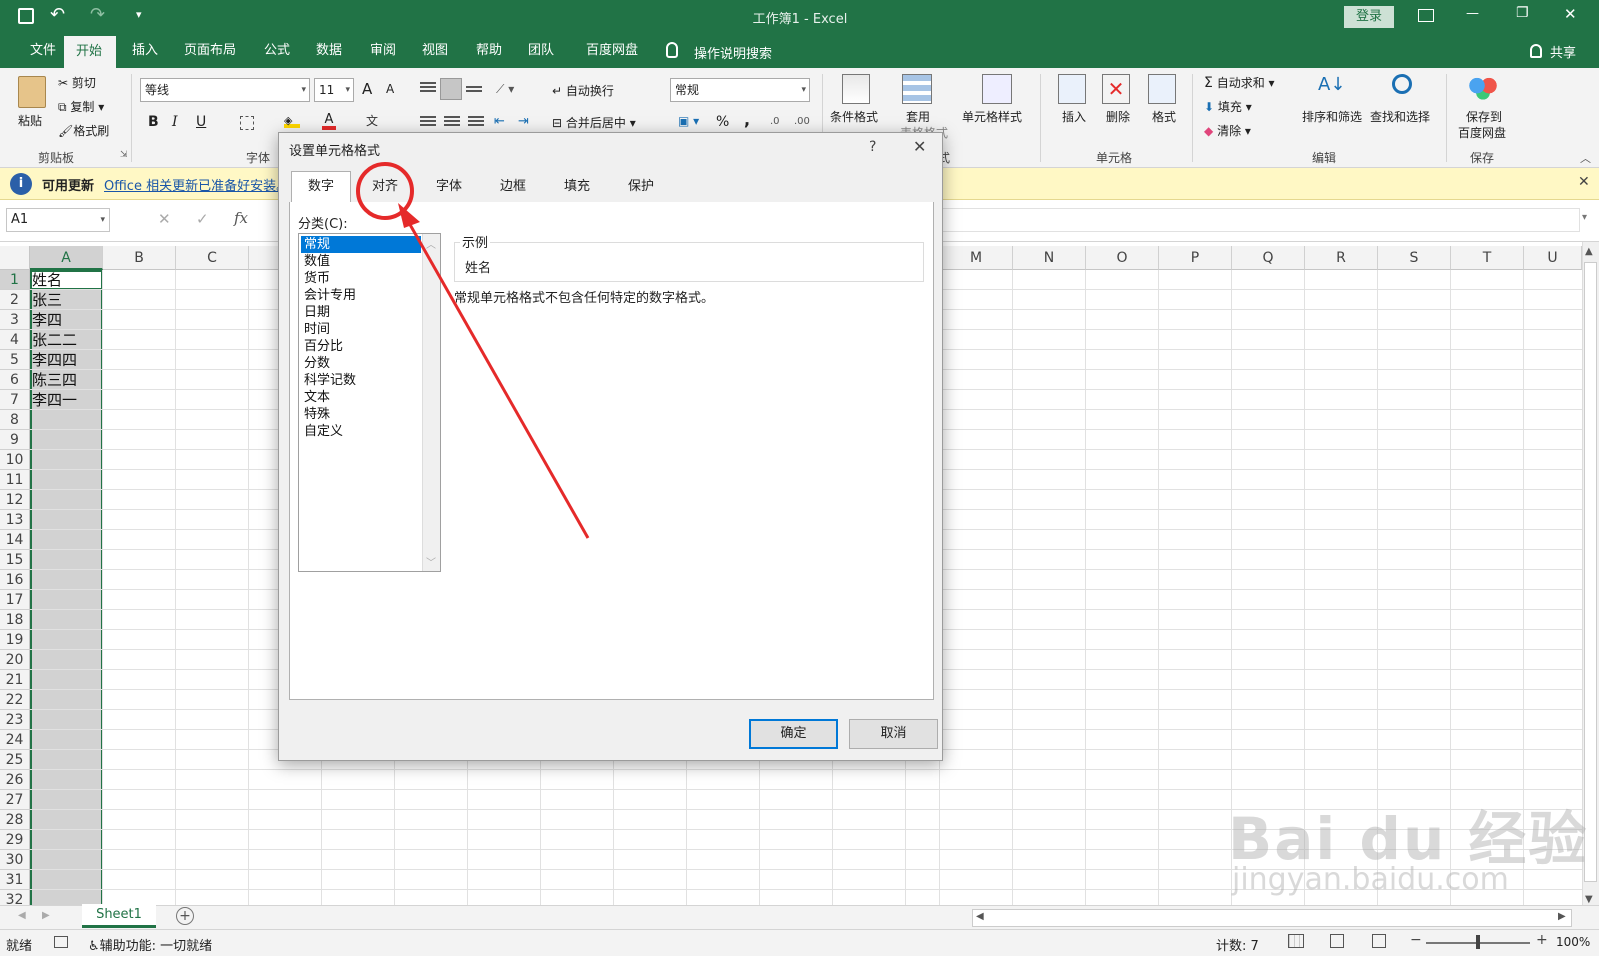  What do you see at coordinates (496, 376) in the screenshot?
I see `annotation-arrow-line` at bounding box center [496, 376].